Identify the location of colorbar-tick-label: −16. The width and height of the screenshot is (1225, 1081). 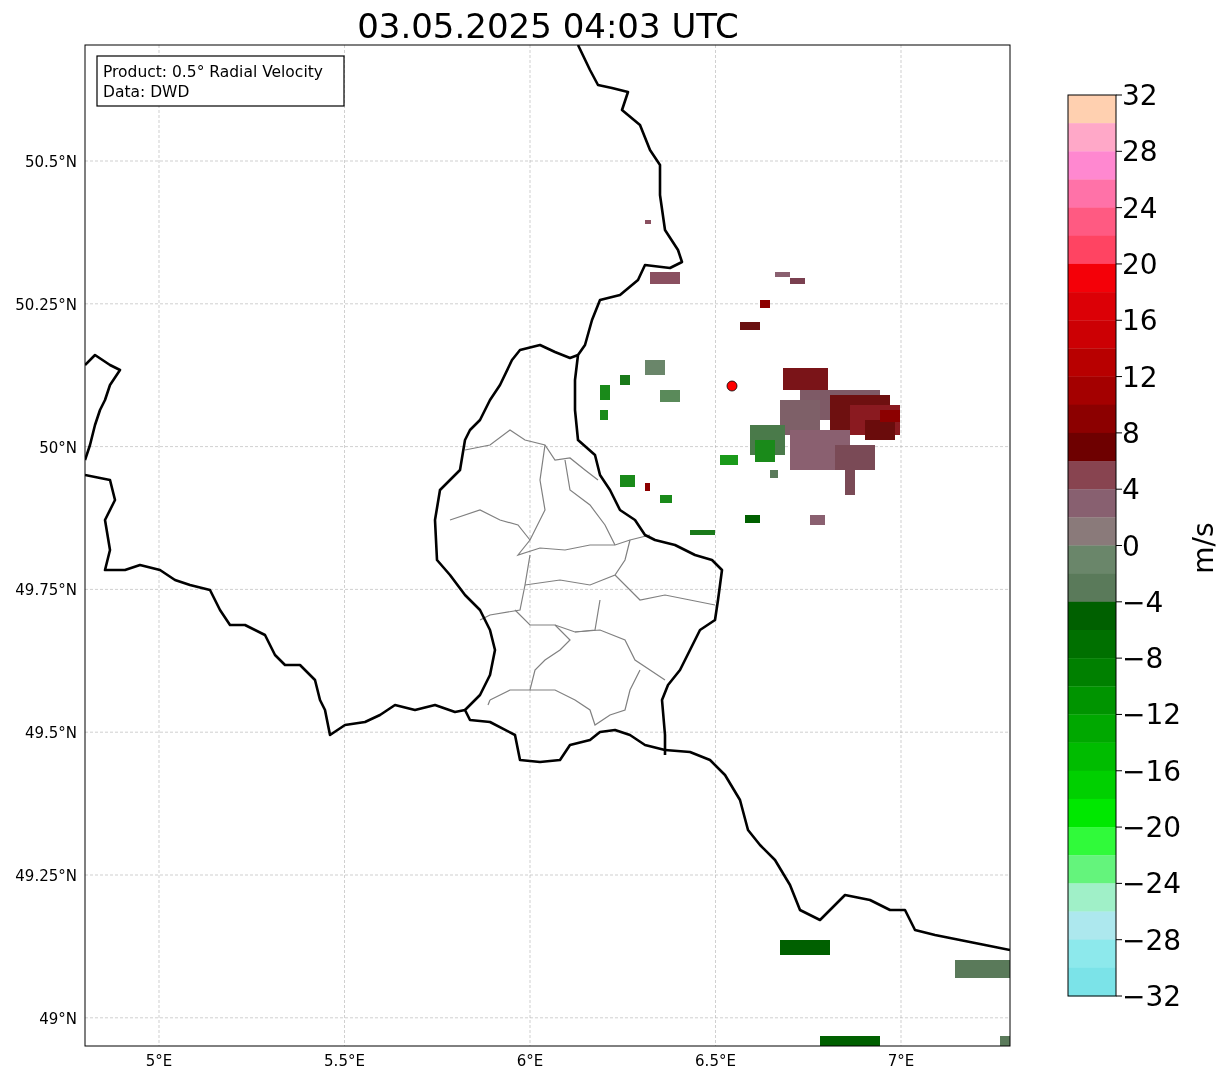
(1152, 771).